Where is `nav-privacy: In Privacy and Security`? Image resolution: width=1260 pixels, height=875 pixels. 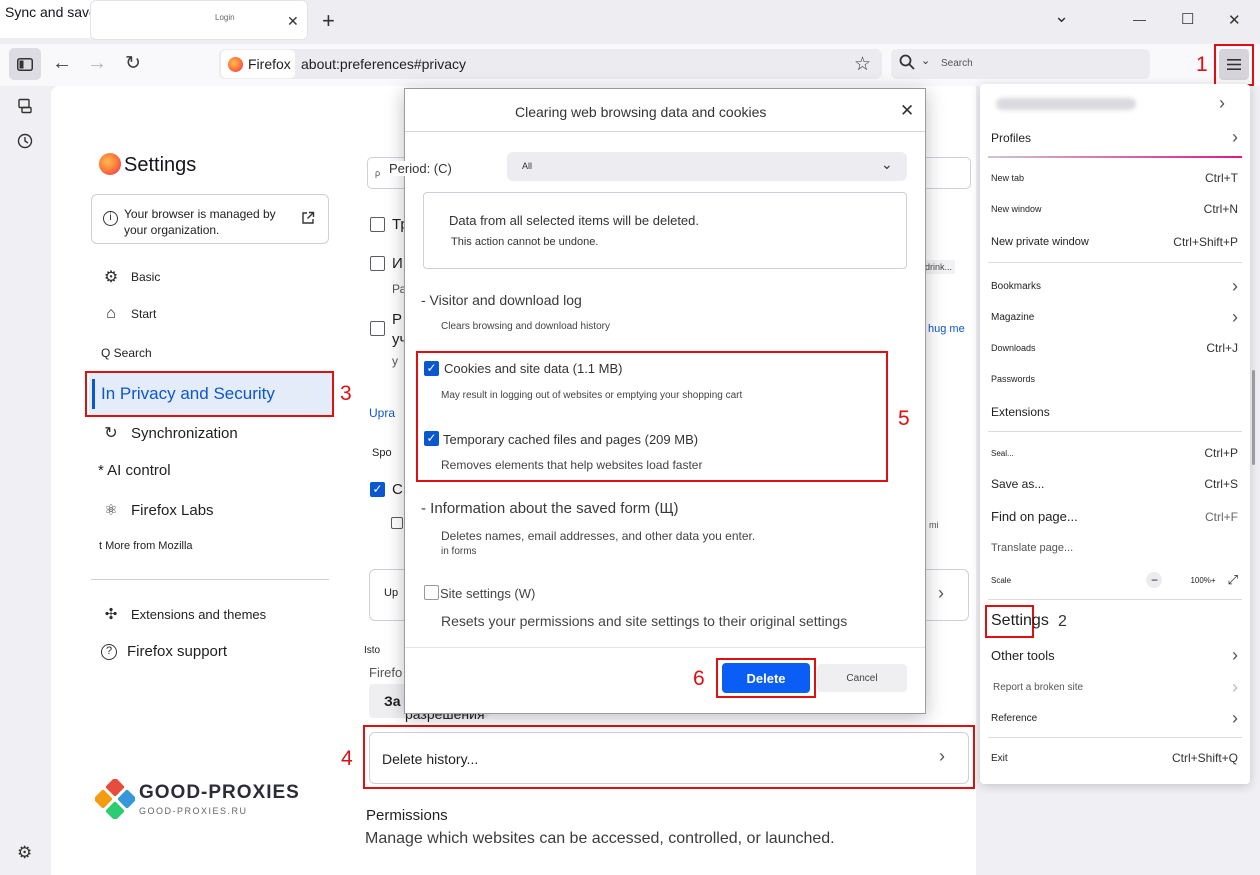
nav-privacy: In Privacy and Security is located at coordinates (188, 394).